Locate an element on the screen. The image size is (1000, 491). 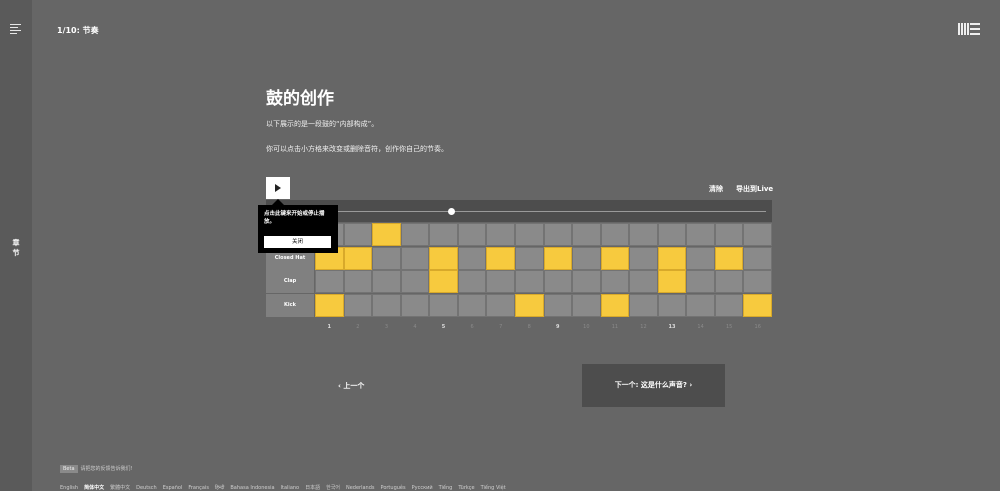
export-to-live-button: 导出到Live is located at coordinates (754, 189).